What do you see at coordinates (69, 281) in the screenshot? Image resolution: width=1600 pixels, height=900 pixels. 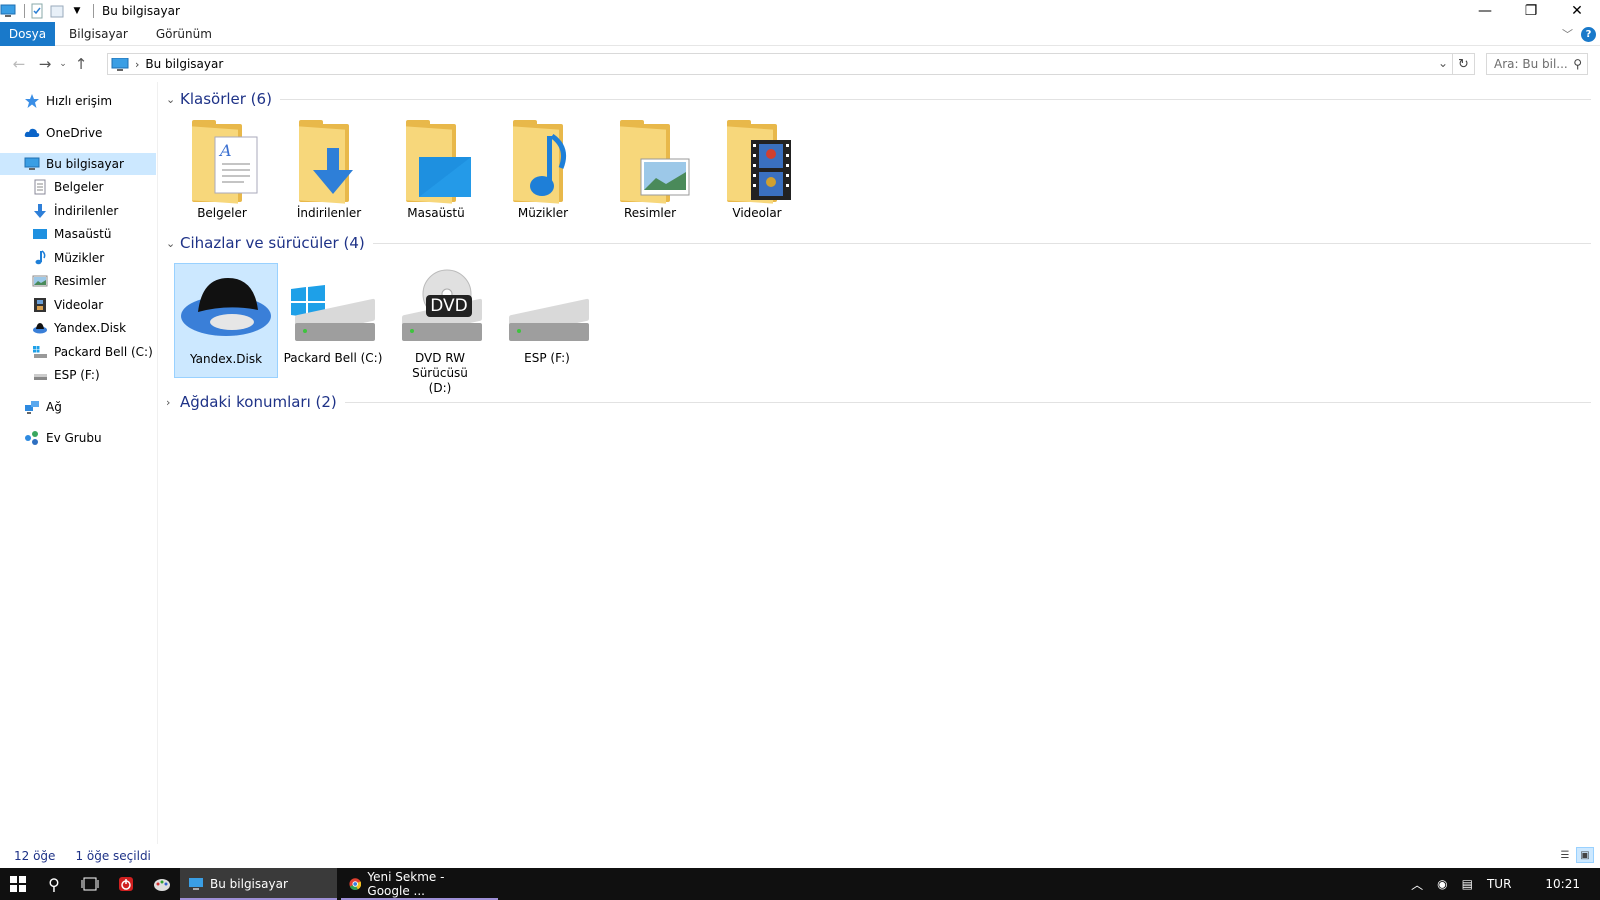 I see `sidebar-item-pictures: Resimler` at bounding box center [69, 281].